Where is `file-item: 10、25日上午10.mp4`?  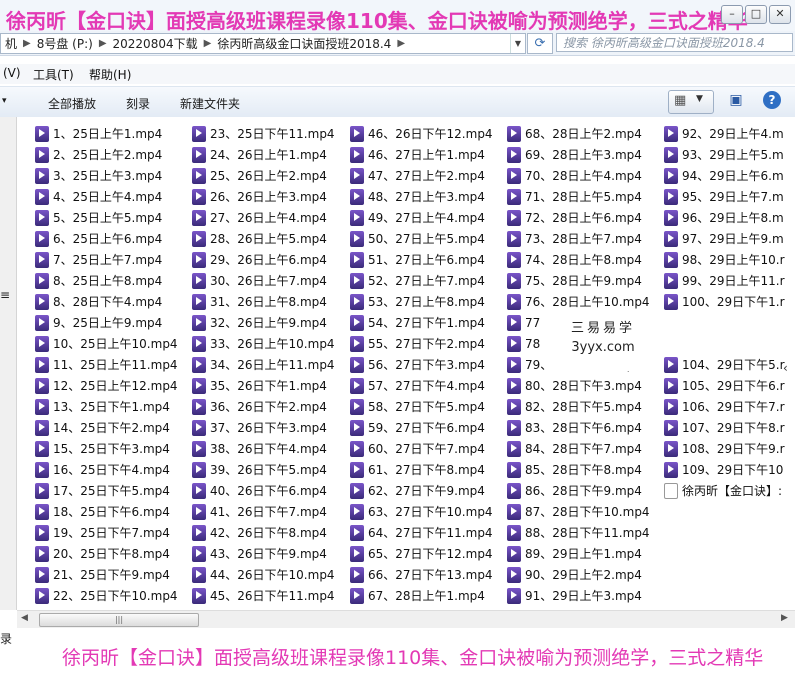
file-item: 10、25日上午10.mp4 is located at coordinates (106, 343).